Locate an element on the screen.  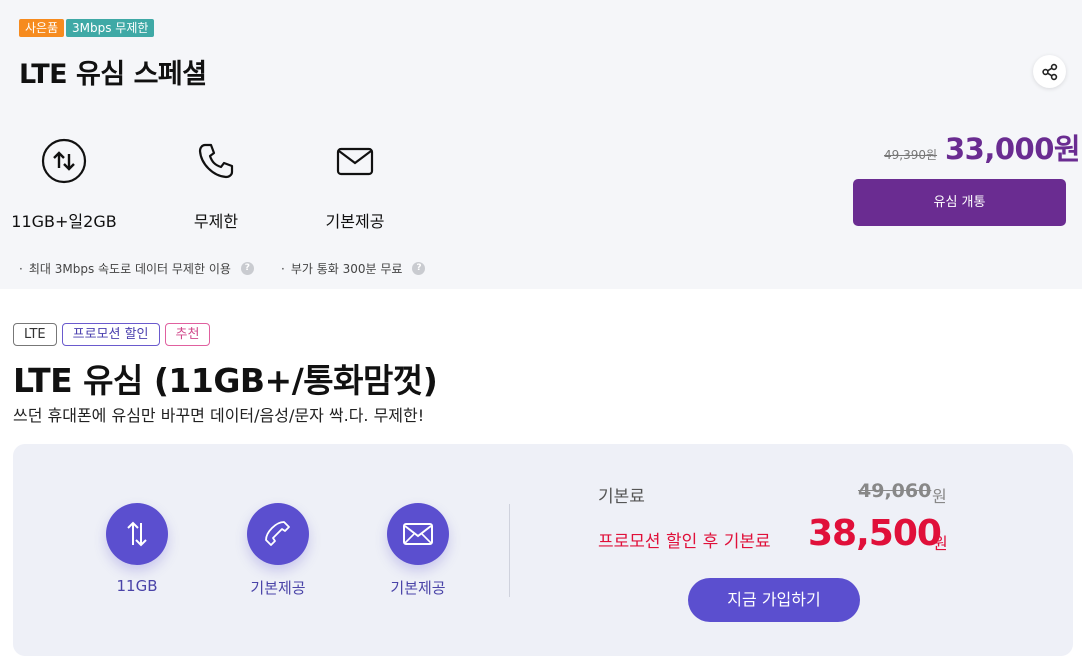
note-call: · 부가 통화 300분 무료 ? is located at coordinates (353, 268).